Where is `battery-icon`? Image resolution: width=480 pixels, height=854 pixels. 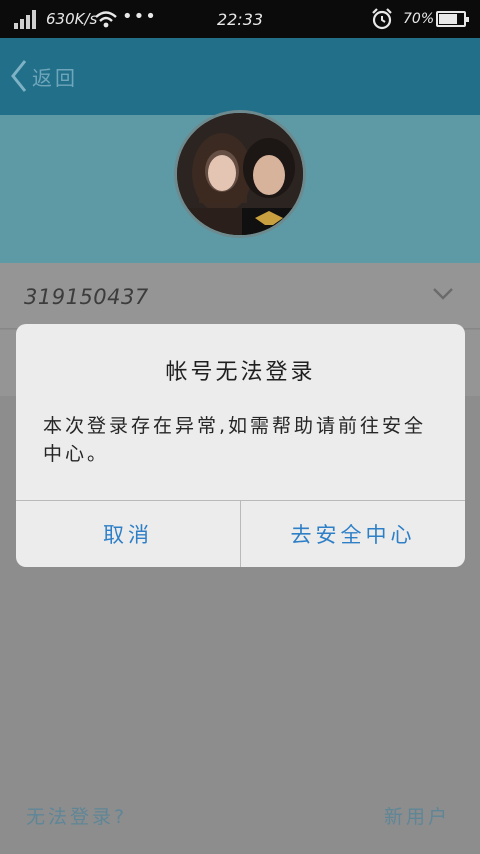 battery-icon is located at coordinates (452, 19).